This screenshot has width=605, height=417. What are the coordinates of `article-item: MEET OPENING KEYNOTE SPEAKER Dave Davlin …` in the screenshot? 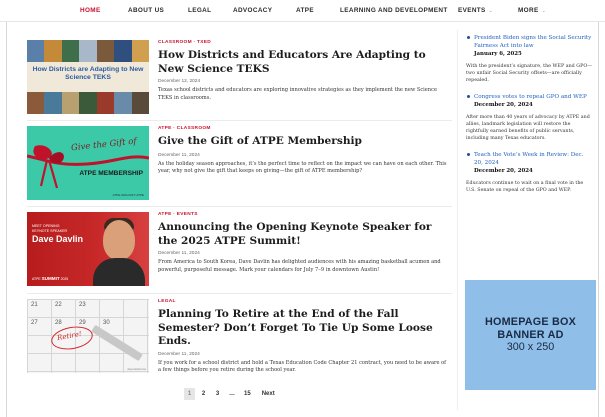 It's located at (239, 249).